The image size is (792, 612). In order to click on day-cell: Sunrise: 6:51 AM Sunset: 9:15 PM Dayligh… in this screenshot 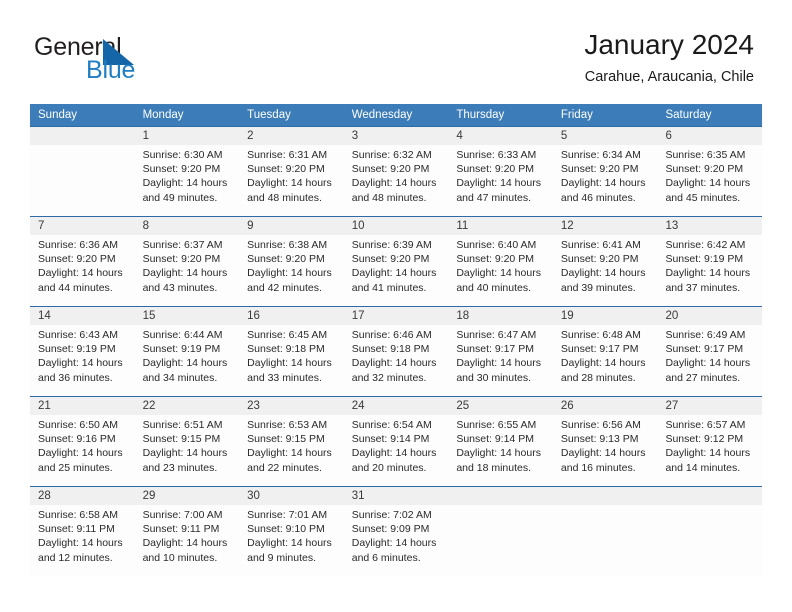, I will do `click(187, 450)`.